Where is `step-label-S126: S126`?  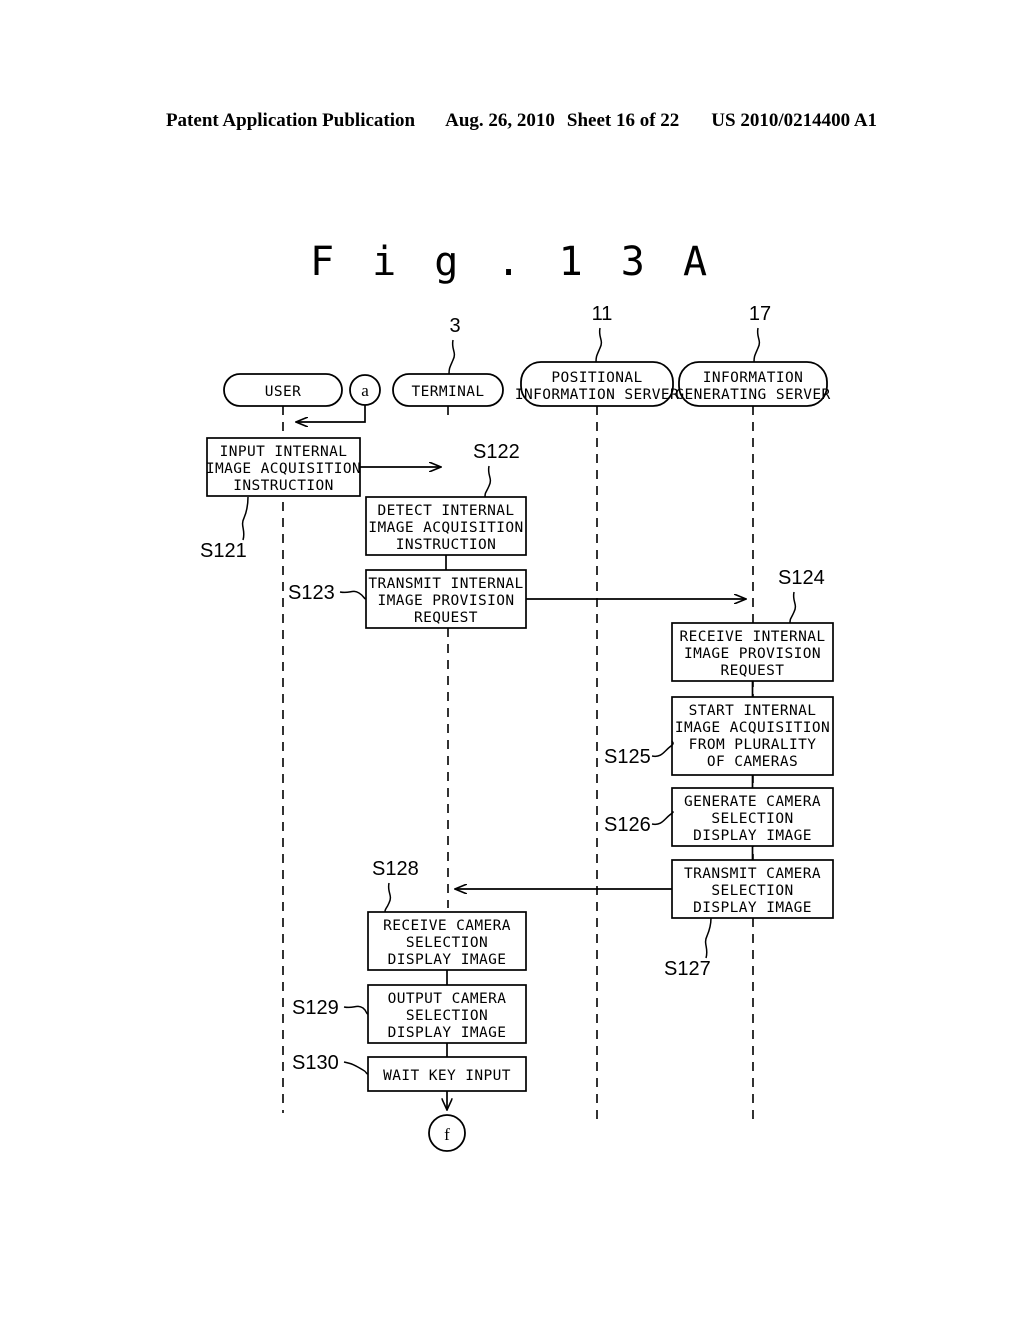
step-label-S126: S126 is located at coordinates (639, 823).